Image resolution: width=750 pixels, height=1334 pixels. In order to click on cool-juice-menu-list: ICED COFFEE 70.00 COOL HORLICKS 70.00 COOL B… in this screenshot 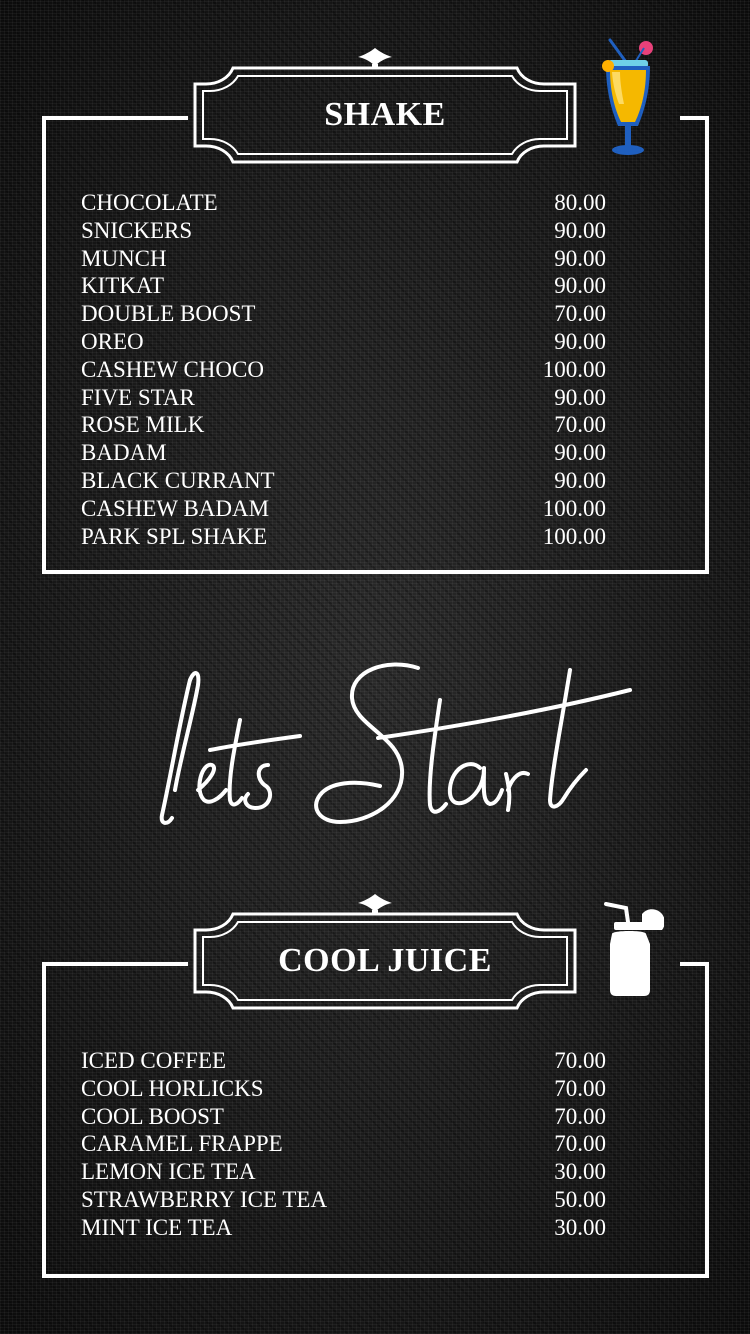, I will do `click(343, 1144)`.